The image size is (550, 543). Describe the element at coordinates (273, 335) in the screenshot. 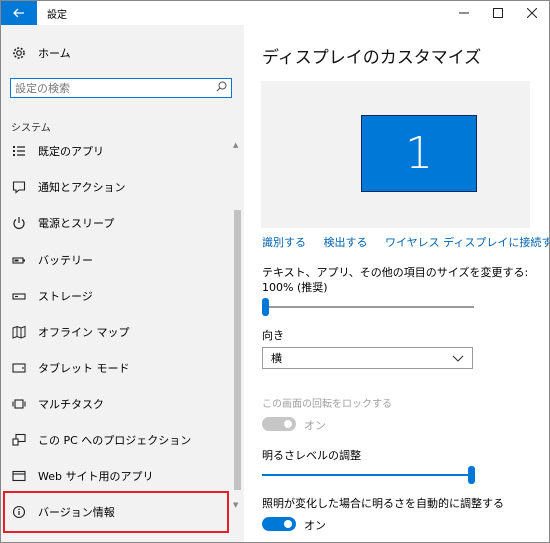

I see `orientation-label: 向き` at that location.